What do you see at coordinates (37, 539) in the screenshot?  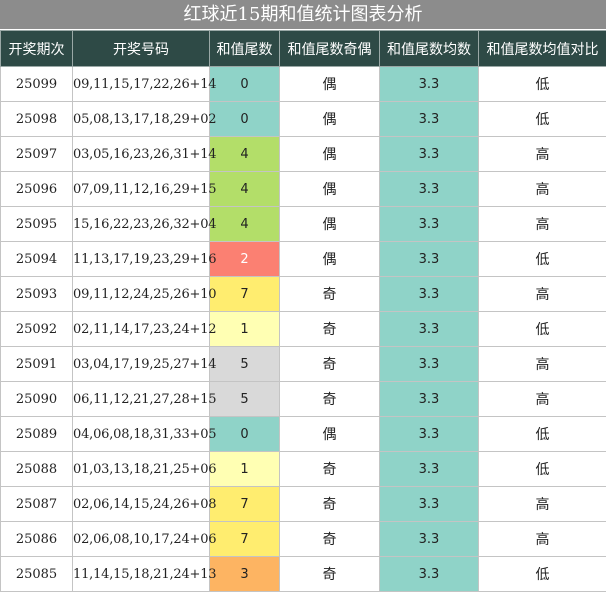 I see `cell-issue: 25086` at bounding box center [37, 539].